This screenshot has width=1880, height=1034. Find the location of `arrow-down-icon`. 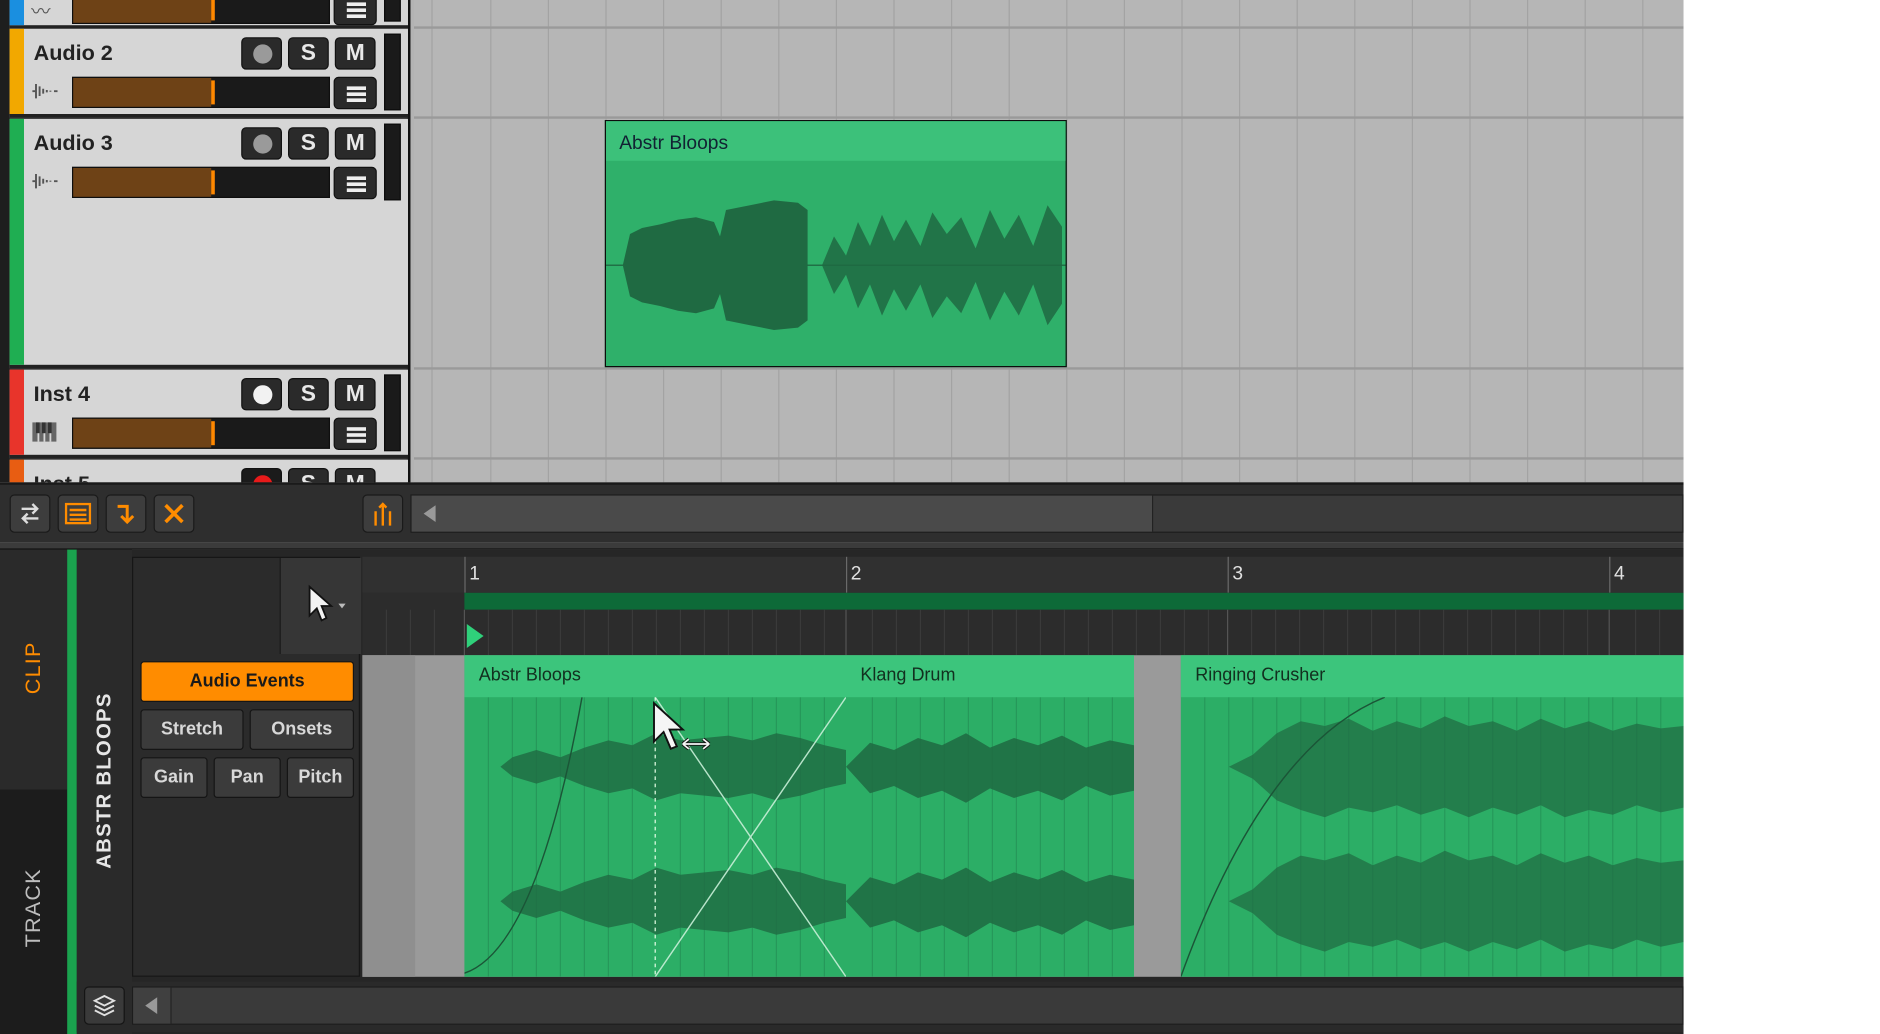

arrow-down-icon is located at coordinates (126, 513).